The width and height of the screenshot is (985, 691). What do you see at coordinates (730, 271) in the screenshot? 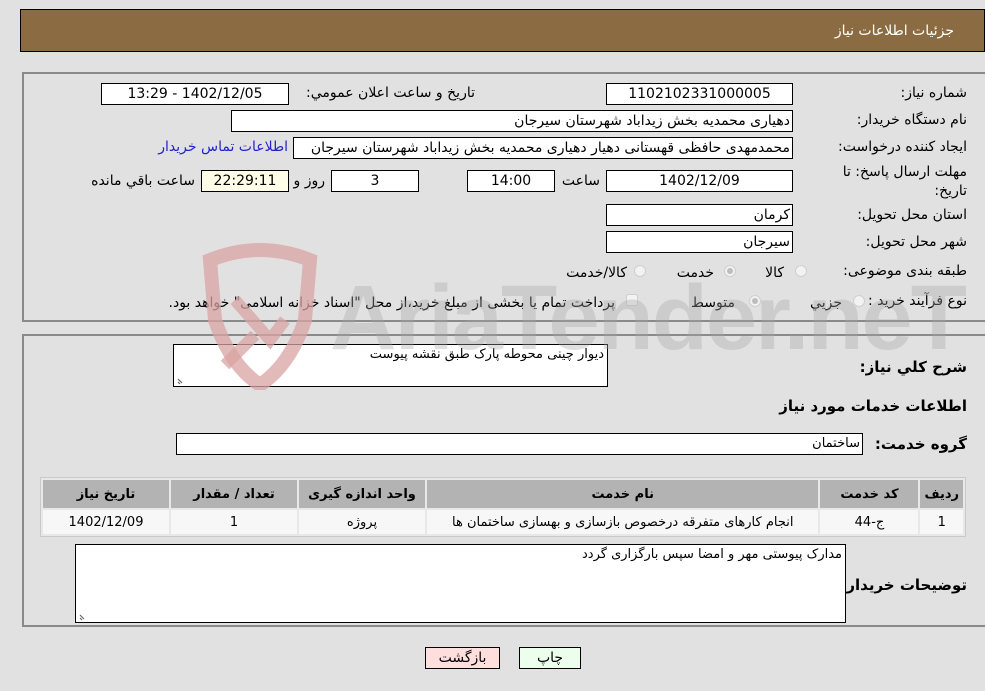
I see `category-radio-service` at bounding box center [730, 271].